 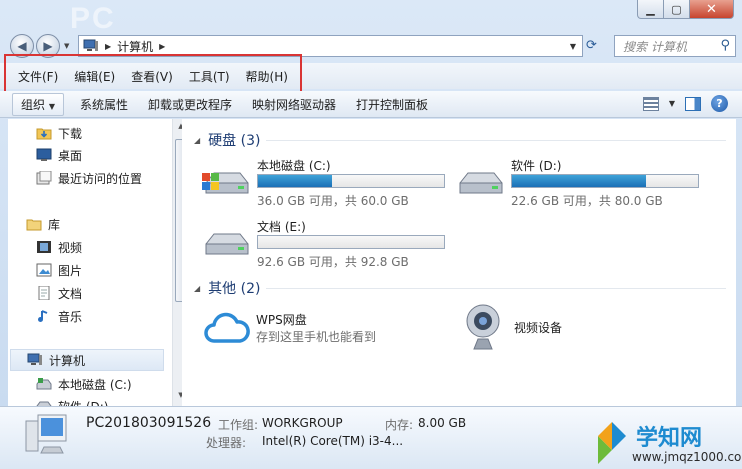 I want to click on search-icon: ⚲, so click(x=725, y=45).